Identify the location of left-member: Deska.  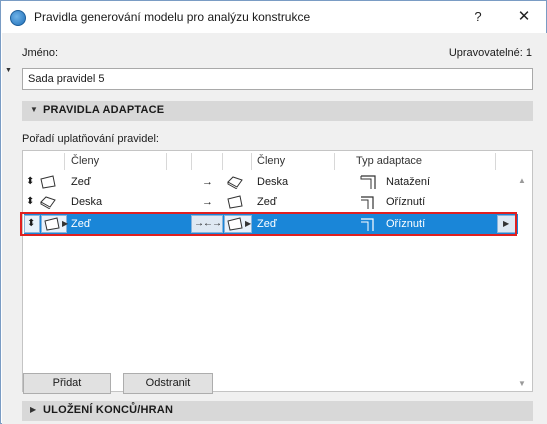
(87, 202).